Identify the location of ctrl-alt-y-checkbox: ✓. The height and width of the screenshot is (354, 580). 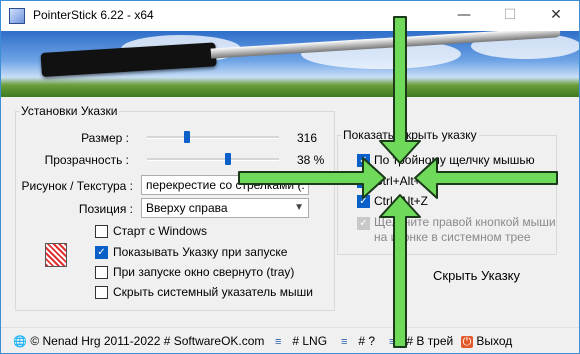
(363, 181).